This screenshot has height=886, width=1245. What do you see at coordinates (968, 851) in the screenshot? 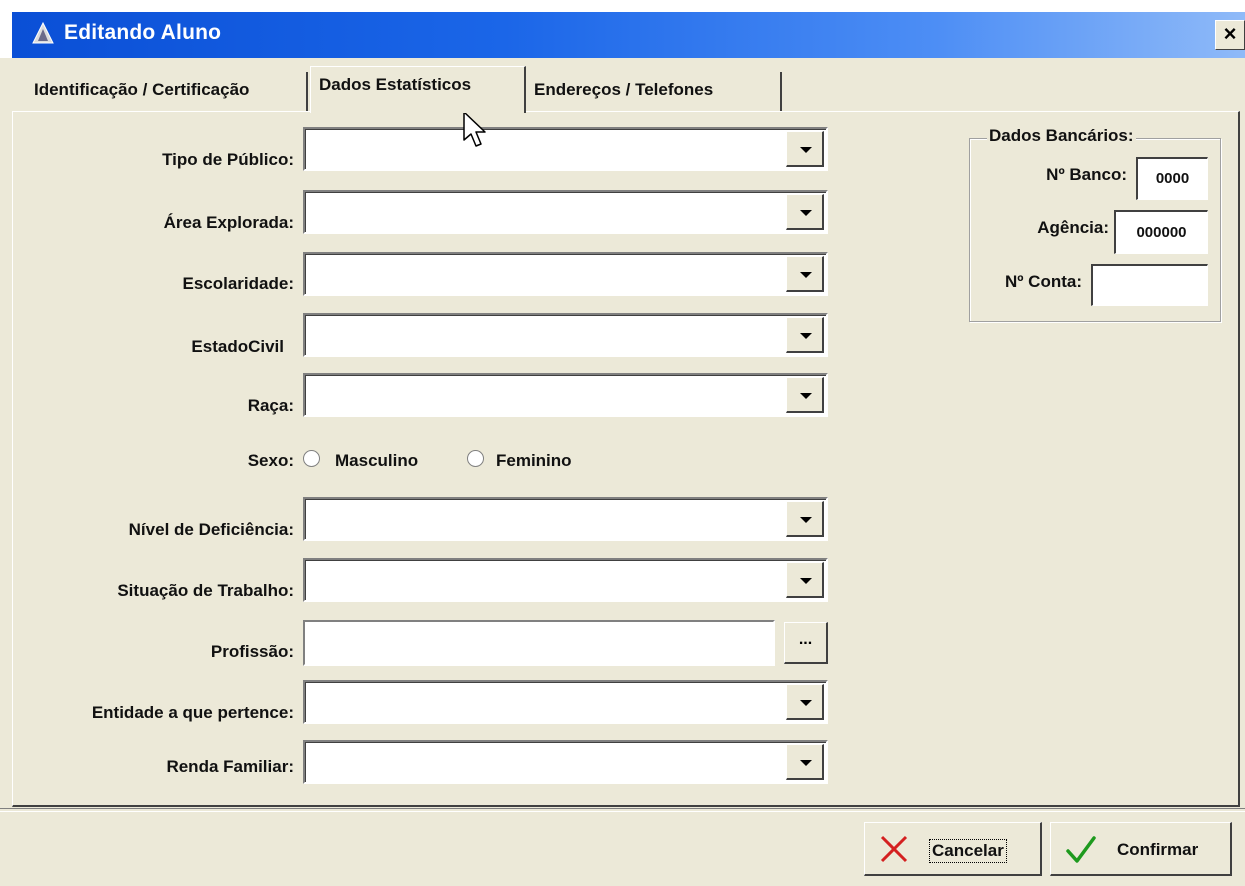
I see `cancel-button-label: Cancelar` at bounding box center [968, 851].